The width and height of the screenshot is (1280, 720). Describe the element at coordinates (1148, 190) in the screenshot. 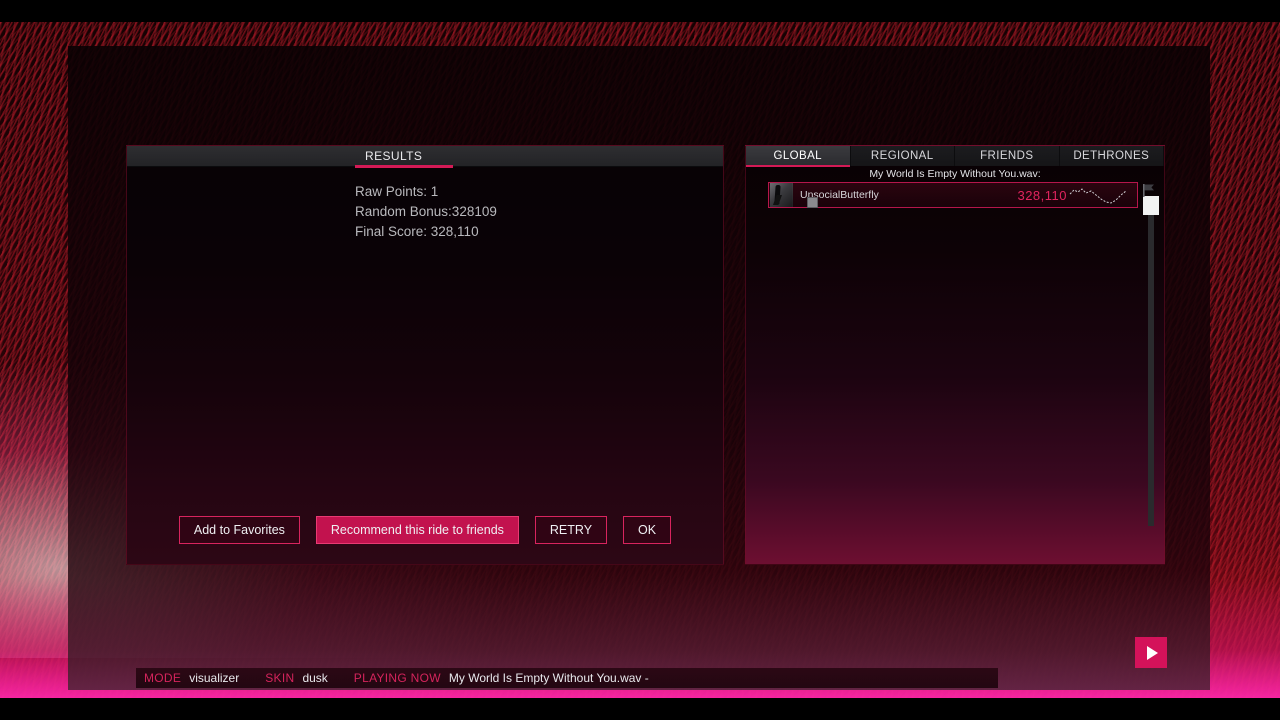

I see `dethrone-flag-icon` at that location.